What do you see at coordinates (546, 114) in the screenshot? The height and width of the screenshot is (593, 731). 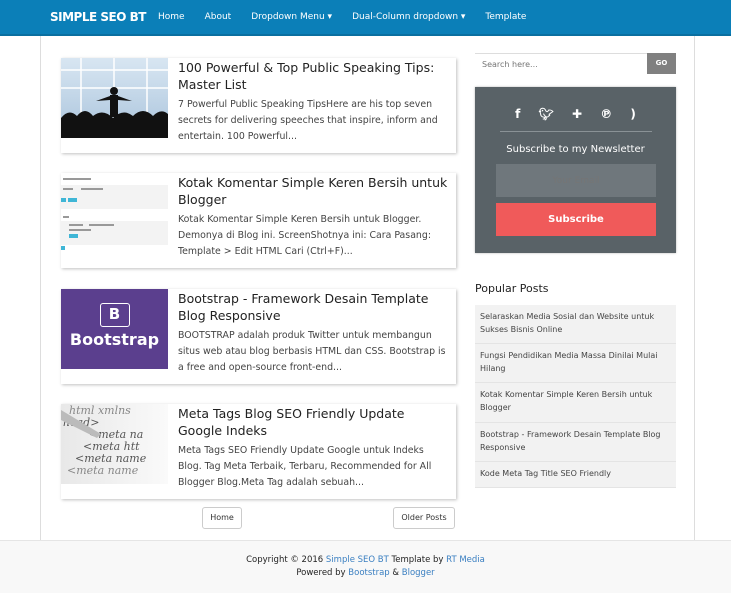 I see `twitter-icon: 🐦︎` at bounding box center [546, 114].